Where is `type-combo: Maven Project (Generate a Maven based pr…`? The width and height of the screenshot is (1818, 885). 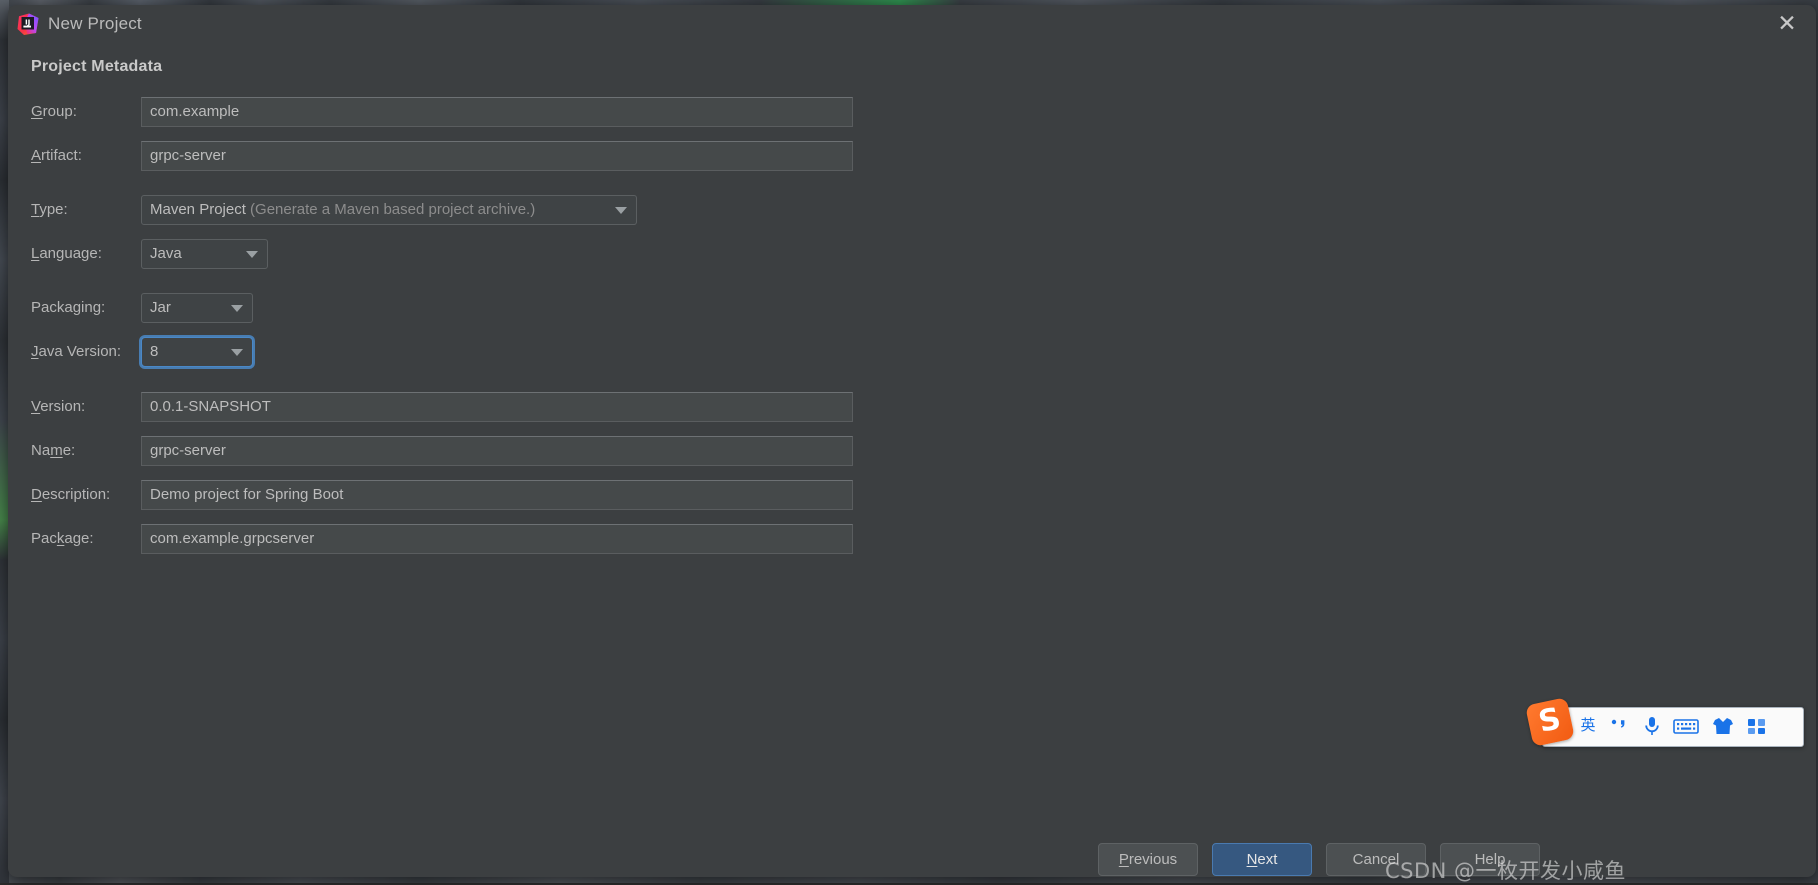 type-combo: Maven Project (Generate a Maven based pr… is located at coordinates (389, 210).